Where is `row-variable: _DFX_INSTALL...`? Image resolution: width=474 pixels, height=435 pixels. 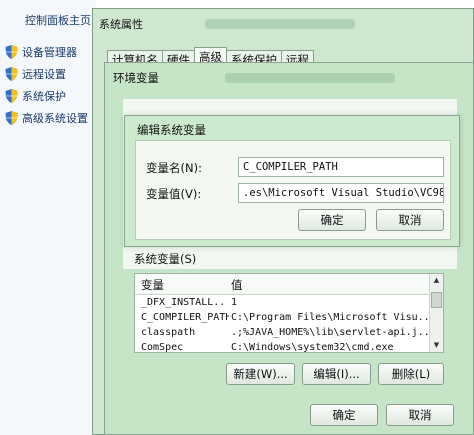
row-variable: _DFX_INSTALL... is located at coordinates (184, 302).